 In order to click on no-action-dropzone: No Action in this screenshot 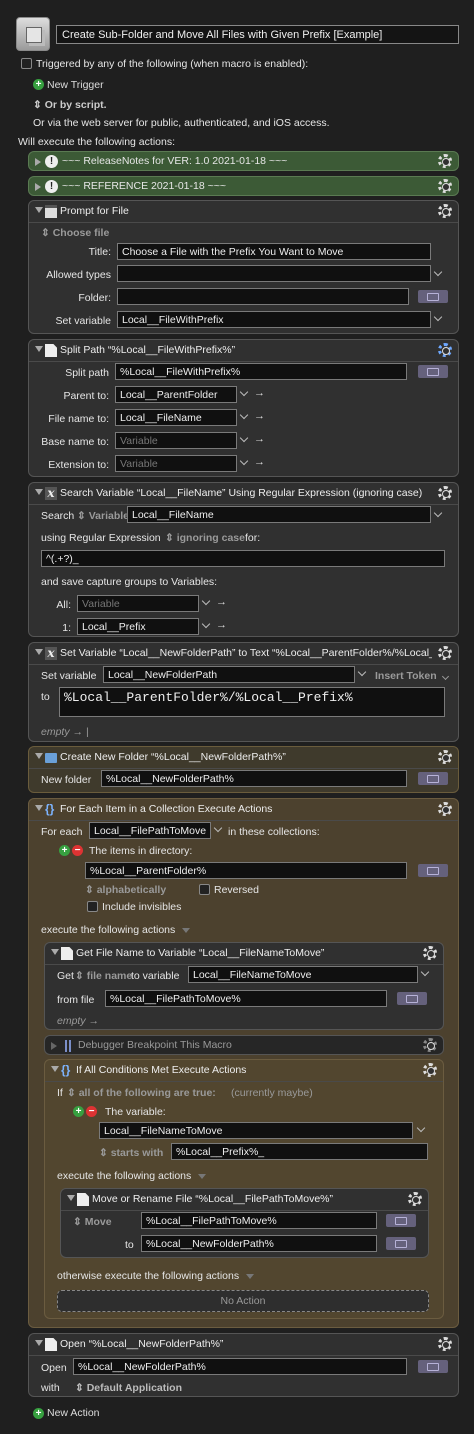, I will do `click(243, 1301)`.